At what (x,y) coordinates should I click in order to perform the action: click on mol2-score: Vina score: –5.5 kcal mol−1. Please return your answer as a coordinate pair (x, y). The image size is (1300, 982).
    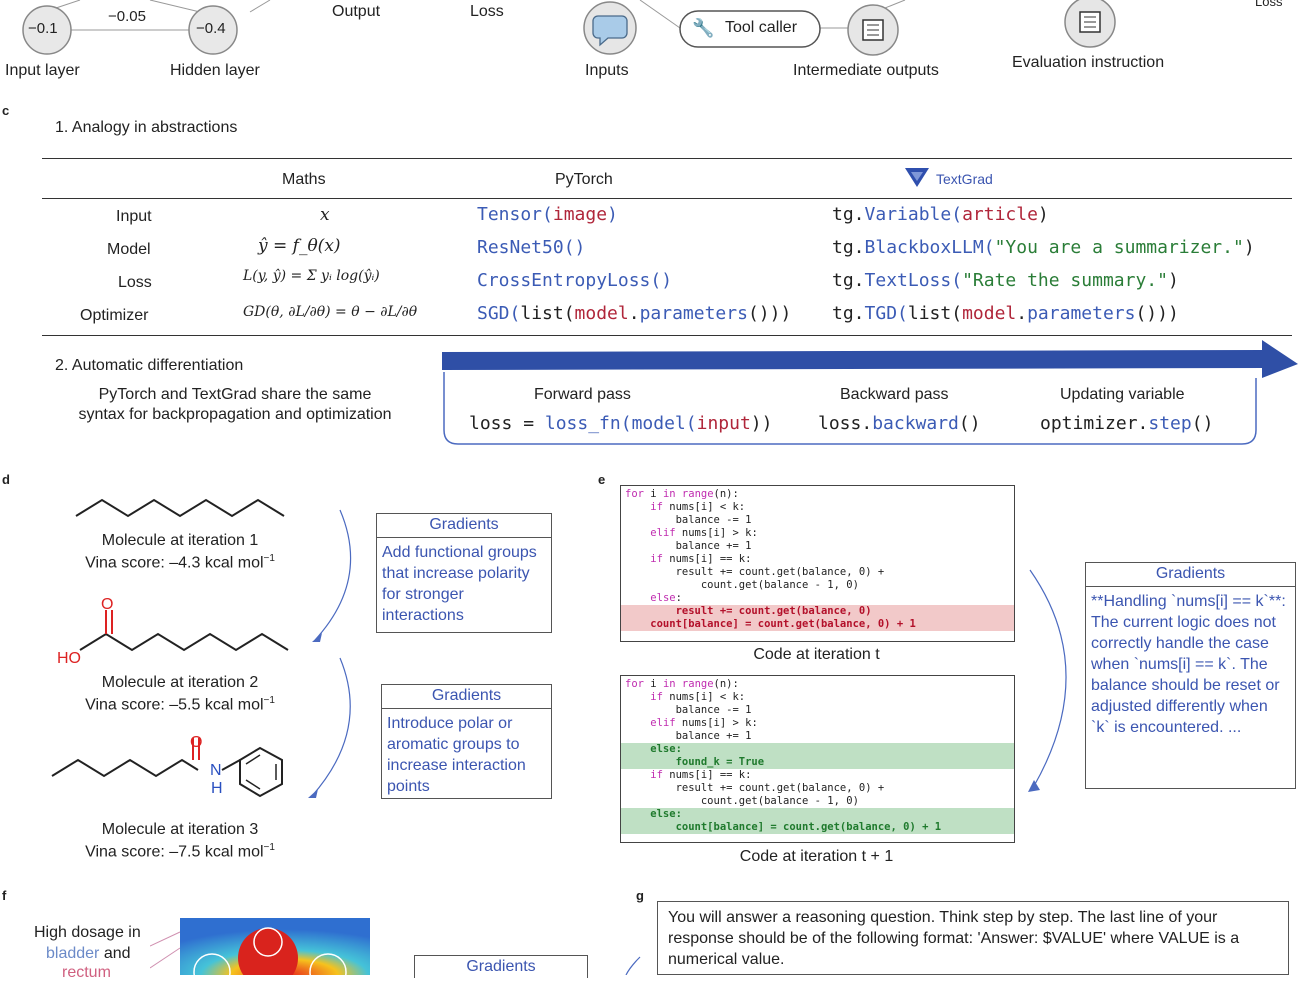
    Looking at the image, I should click on (180, 704).